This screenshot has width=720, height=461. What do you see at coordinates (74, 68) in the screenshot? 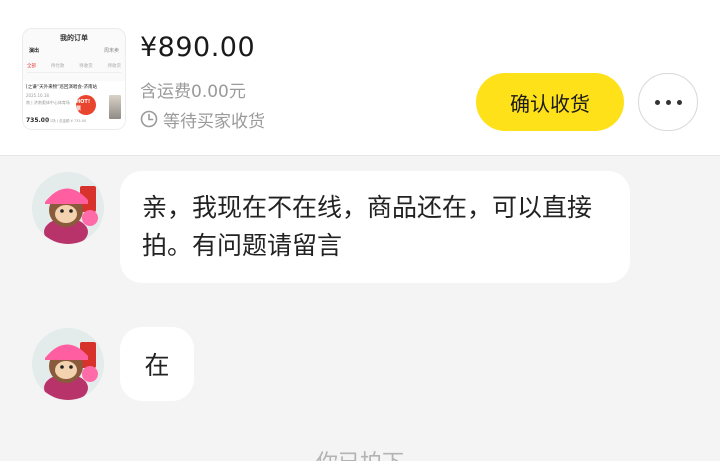
I see `thumbnail-filters: 全部 待付款 待收货 待收货` at bounding box center [74, 68].